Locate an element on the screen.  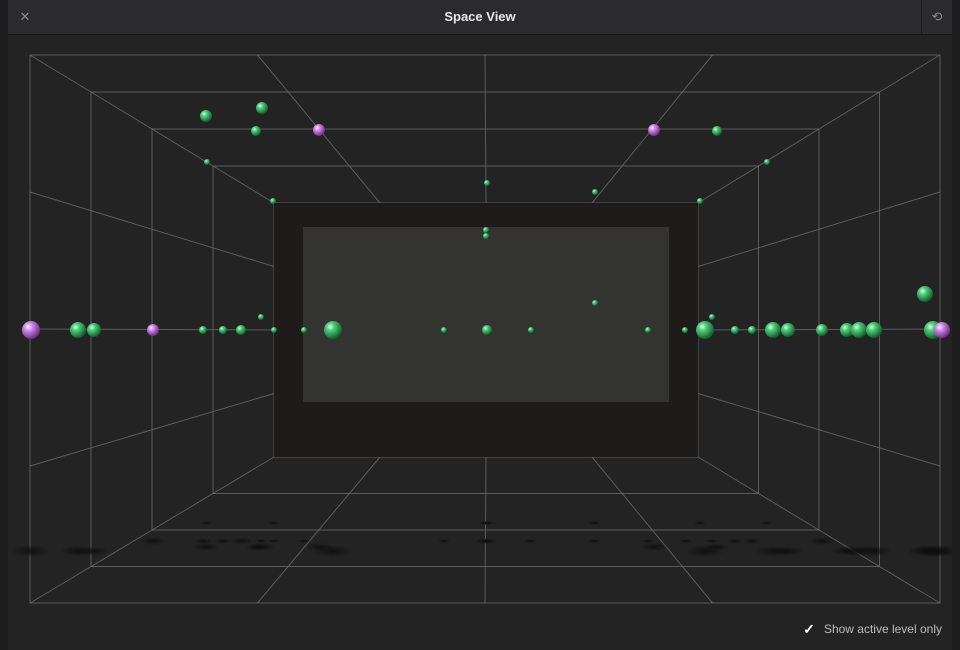
window-title: Space View is located at coordinates (480, 16).